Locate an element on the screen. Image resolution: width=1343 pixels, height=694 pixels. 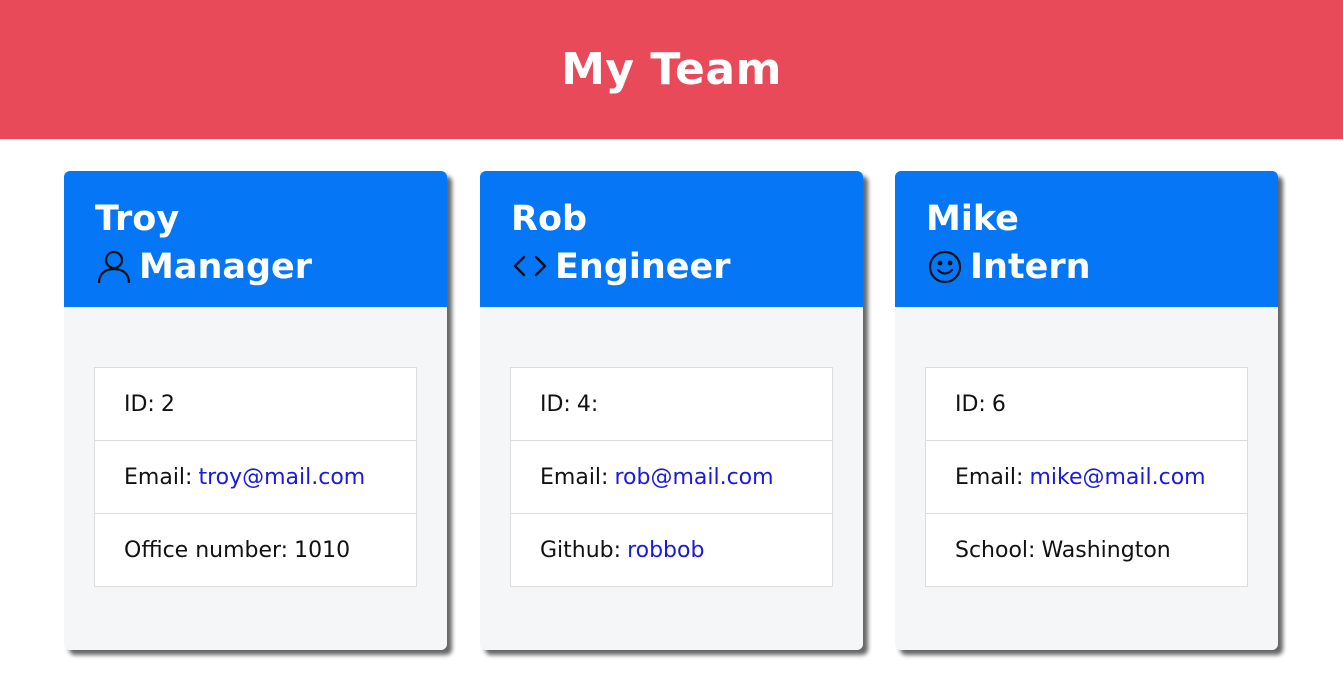
id-value: 6 is located at coordinates (998, 404).